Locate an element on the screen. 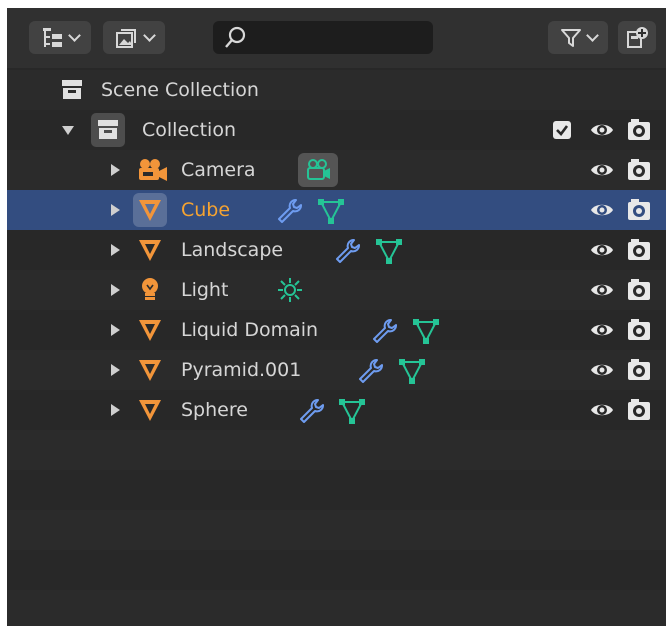  camera-data-button is located at coordinates (318, 170).